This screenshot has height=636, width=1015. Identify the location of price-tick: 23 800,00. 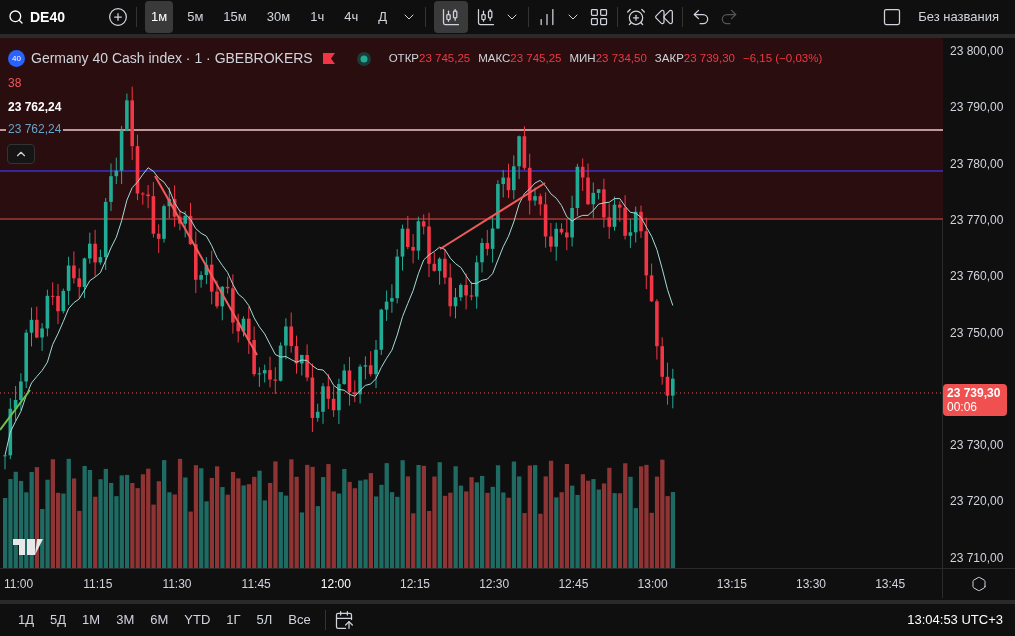
(977, 51).